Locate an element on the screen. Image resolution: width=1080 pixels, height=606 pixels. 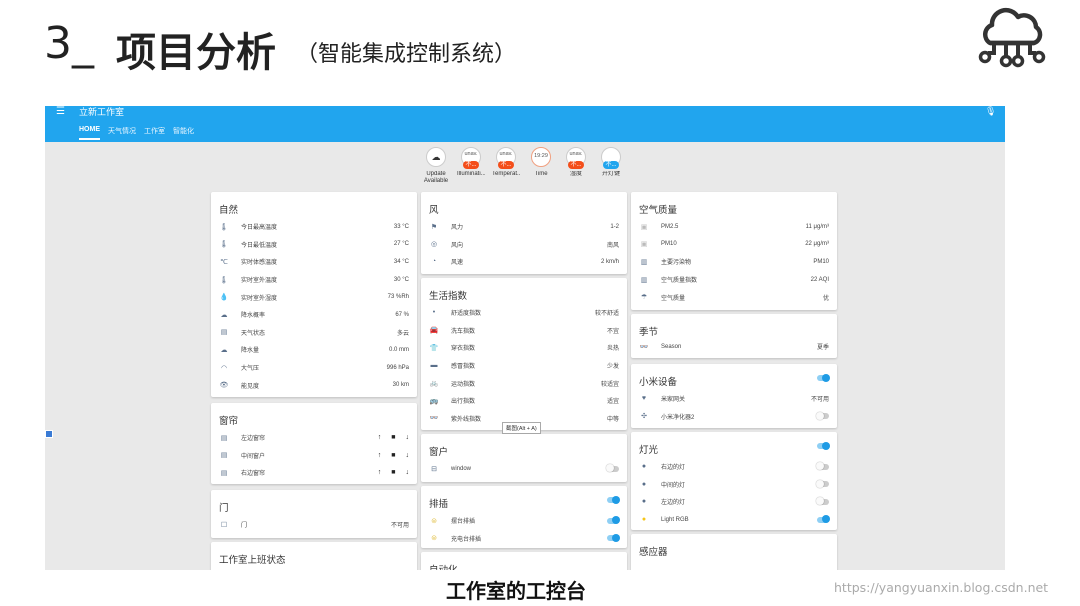
taskbar-icon is located at coordinates (49, 434).